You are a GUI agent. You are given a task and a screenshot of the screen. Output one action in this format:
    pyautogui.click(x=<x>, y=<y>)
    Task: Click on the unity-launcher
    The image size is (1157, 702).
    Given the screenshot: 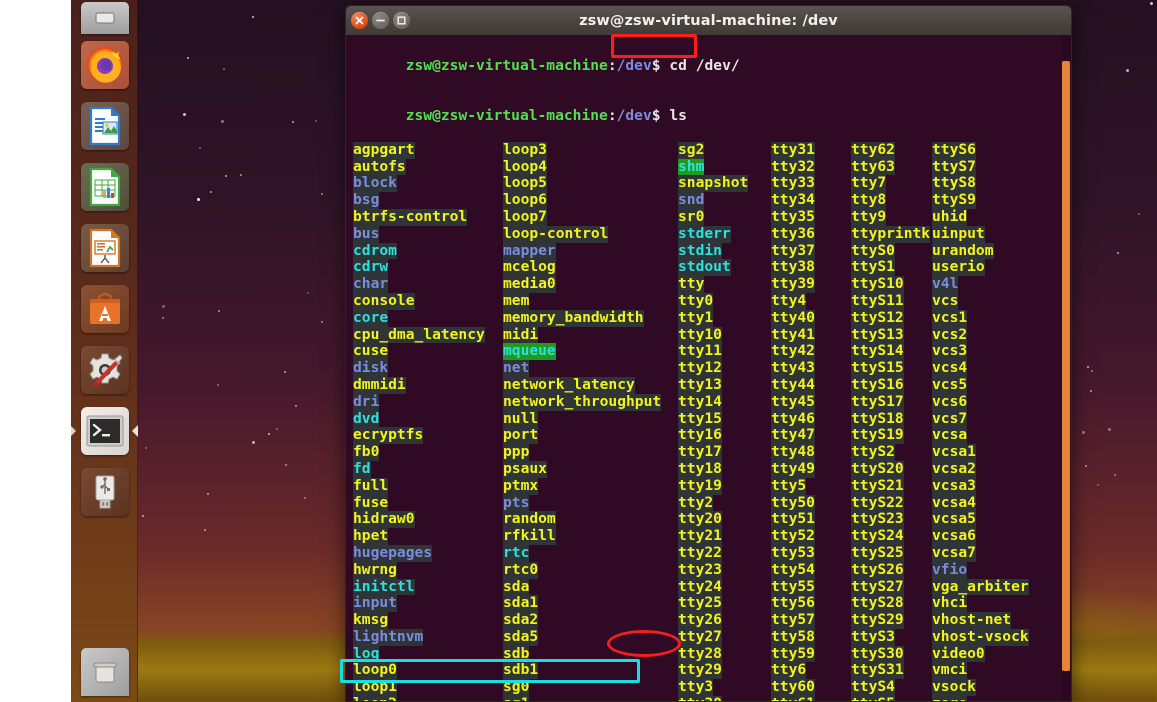 What is the action you would take?
    pyautogui.click(x=104, y=351)
    